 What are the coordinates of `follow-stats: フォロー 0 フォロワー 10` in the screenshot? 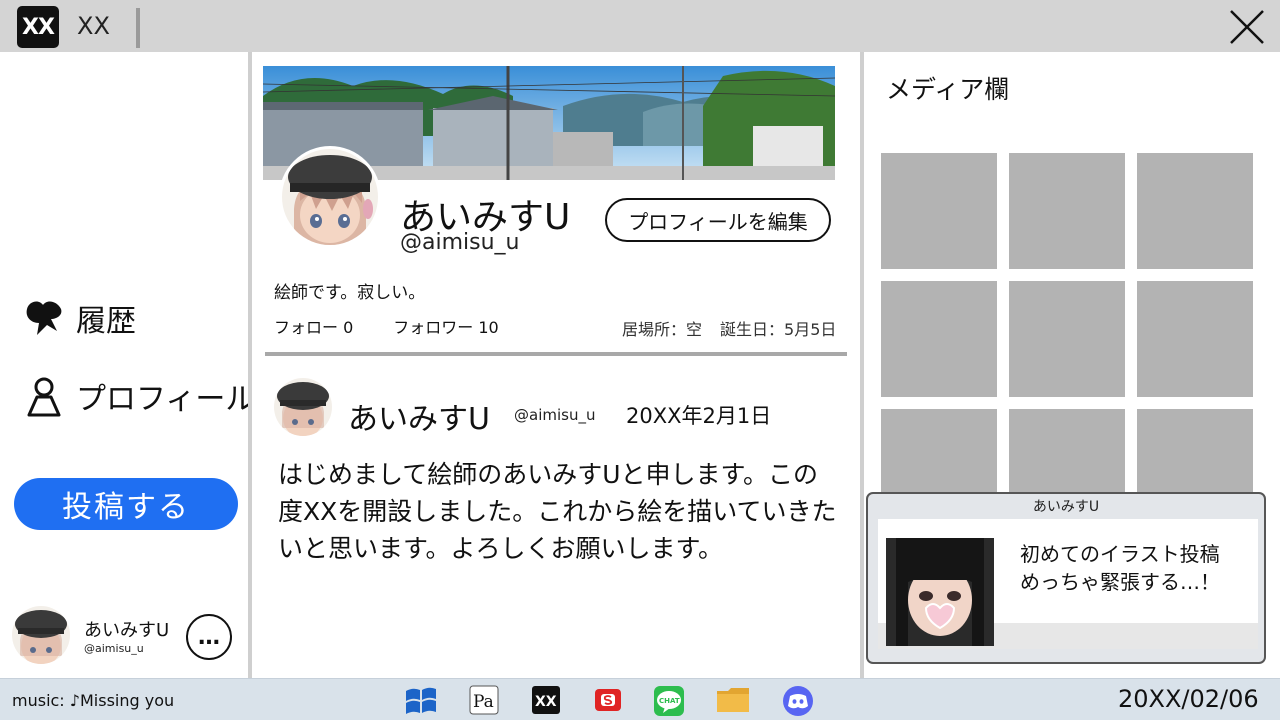 It's located at (386, 326).